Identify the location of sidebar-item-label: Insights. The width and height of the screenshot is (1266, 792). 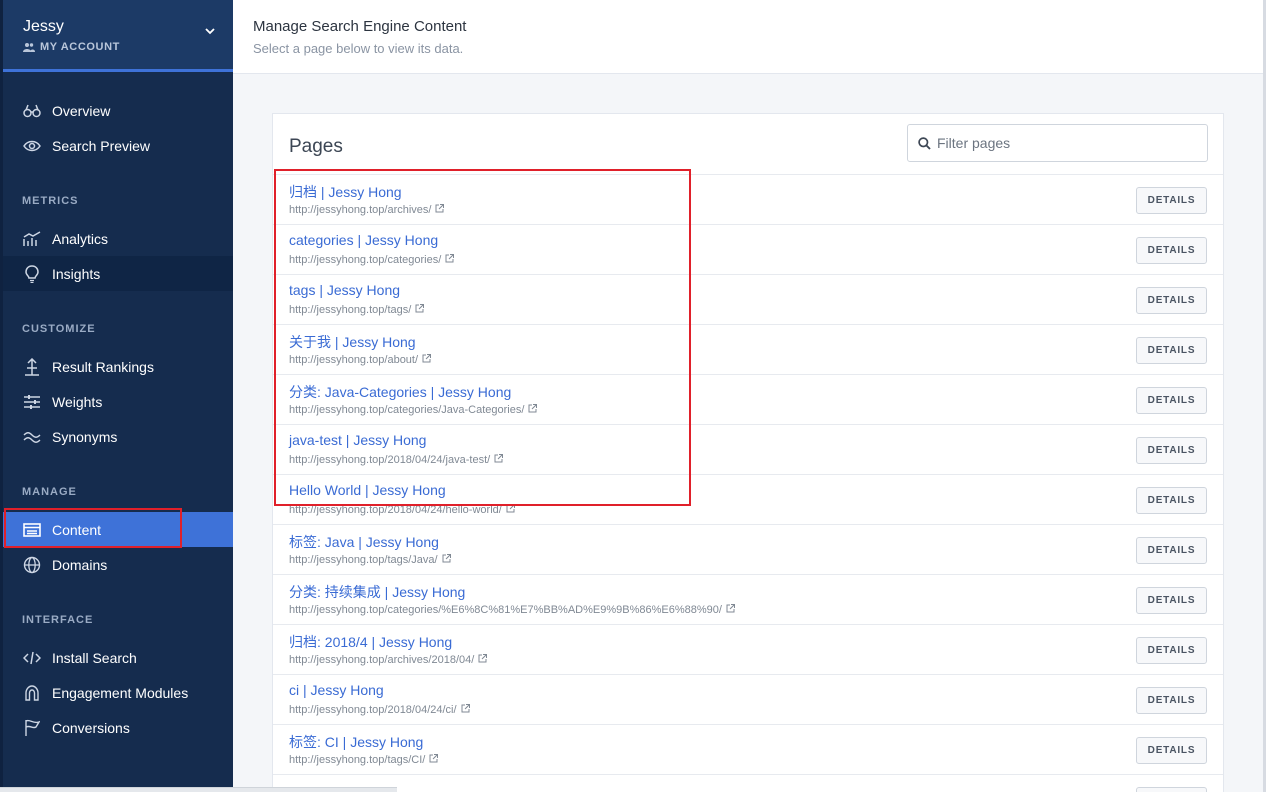
(76, 273).